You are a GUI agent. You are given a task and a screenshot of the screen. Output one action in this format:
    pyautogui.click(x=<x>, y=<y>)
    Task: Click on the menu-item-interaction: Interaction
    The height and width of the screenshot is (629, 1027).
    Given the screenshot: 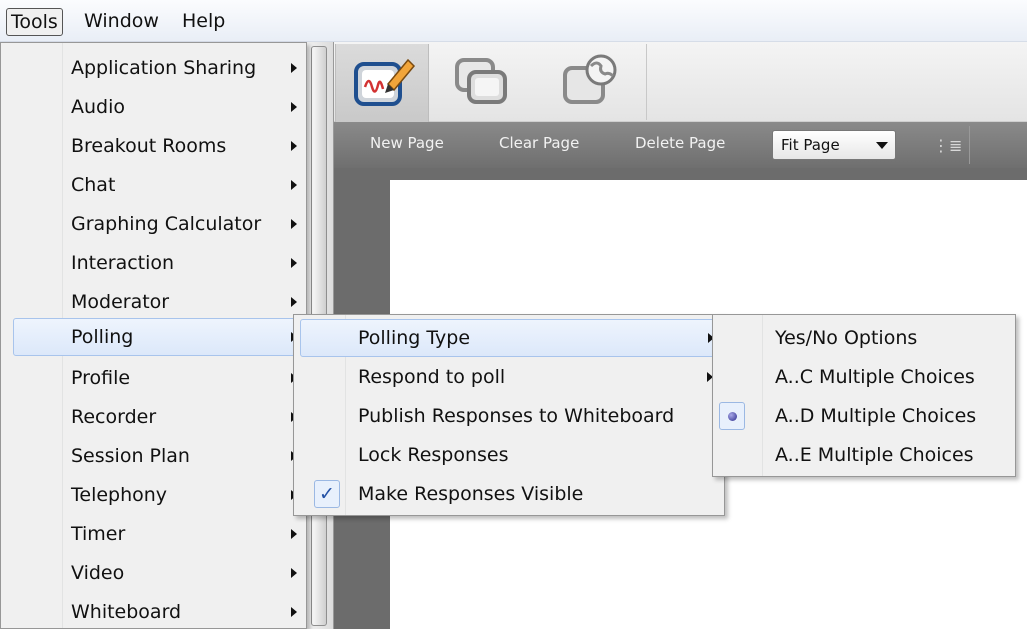 What is the action you would take?
    pyautogui.click(x=153, y=263)
    